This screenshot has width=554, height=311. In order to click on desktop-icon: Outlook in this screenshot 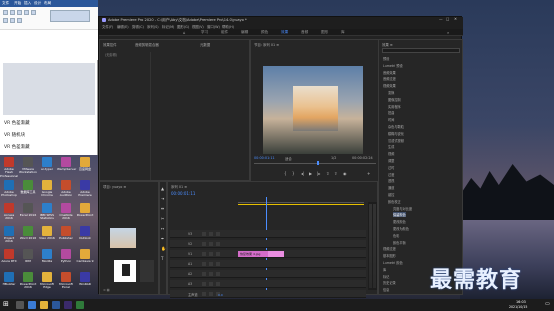, I will do `click(85, 235)`.